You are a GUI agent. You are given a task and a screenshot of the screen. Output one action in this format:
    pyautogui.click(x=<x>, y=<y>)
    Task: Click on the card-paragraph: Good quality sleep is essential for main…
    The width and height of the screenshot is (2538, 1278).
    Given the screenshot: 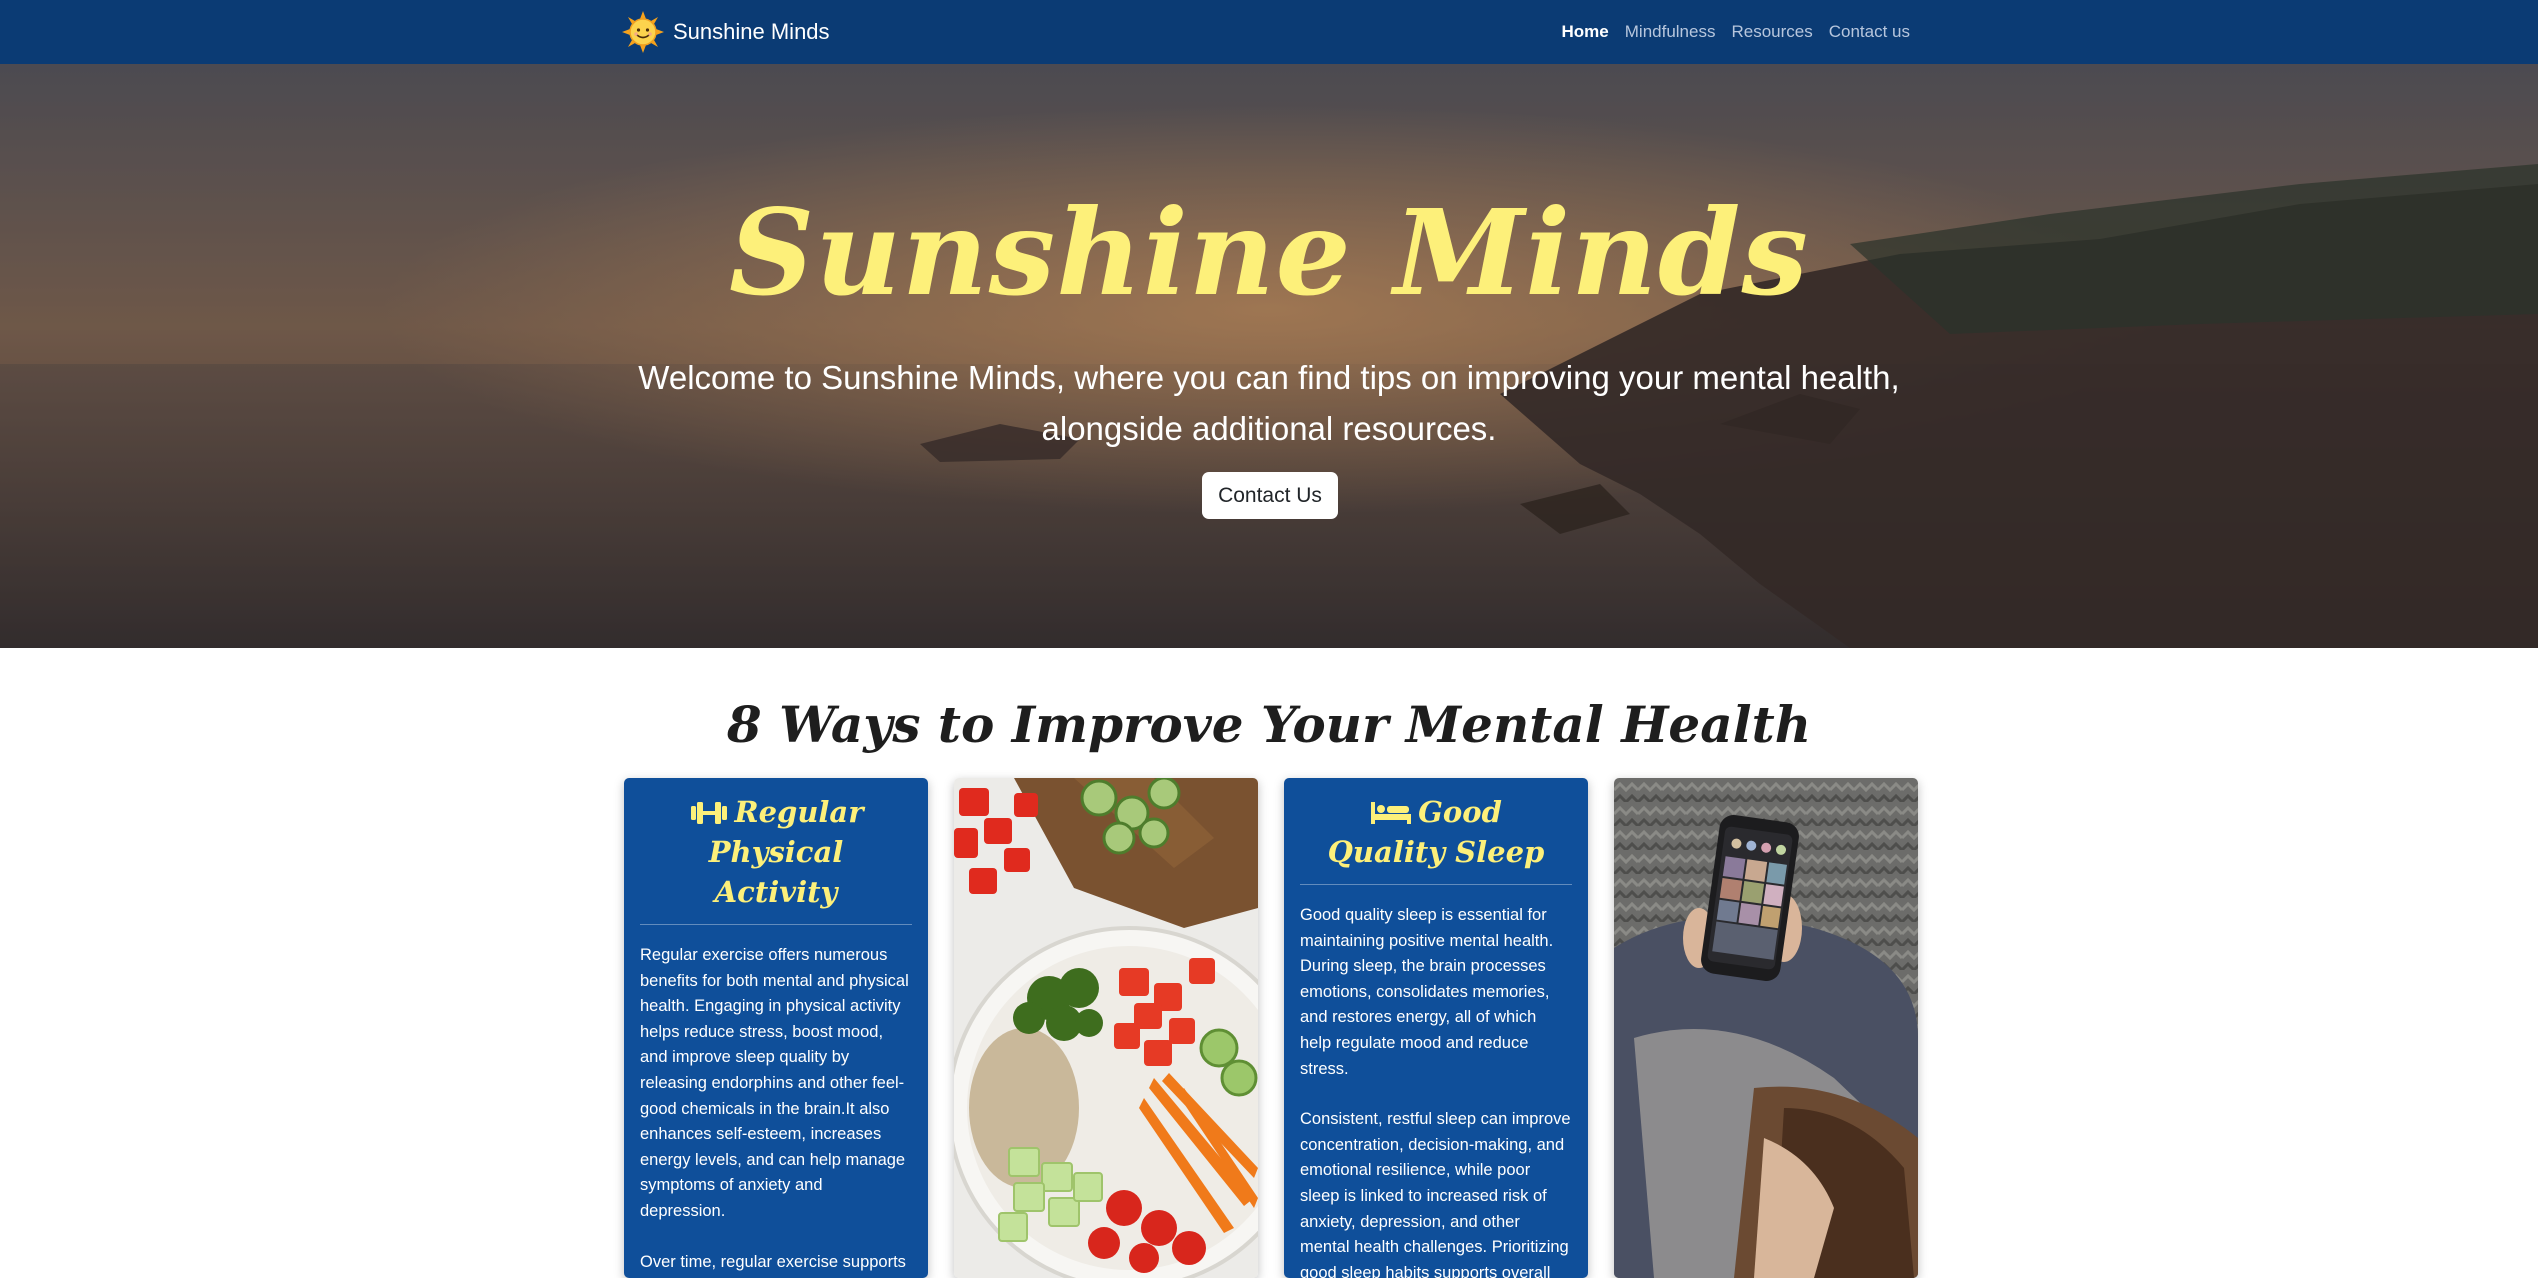 What is the action you would take?
    pyautogui.click(x=1427, y=992)
    